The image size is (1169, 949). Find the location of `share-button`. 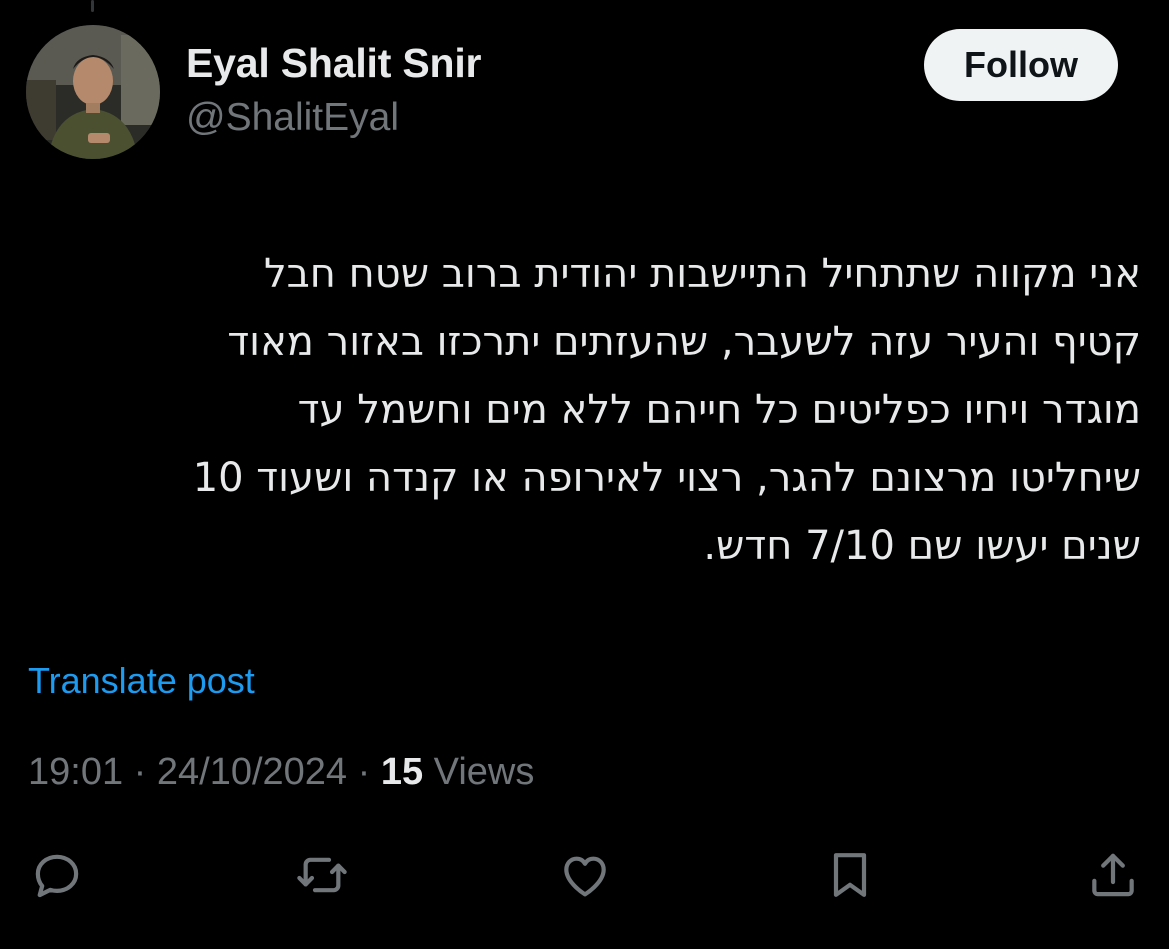

share-button is located at coordinates (1113, 875).